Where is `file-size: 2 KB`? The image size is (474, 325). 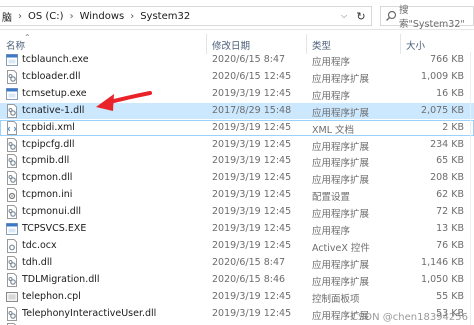
file-size: 2 KB is located at coordinates (453, 127).